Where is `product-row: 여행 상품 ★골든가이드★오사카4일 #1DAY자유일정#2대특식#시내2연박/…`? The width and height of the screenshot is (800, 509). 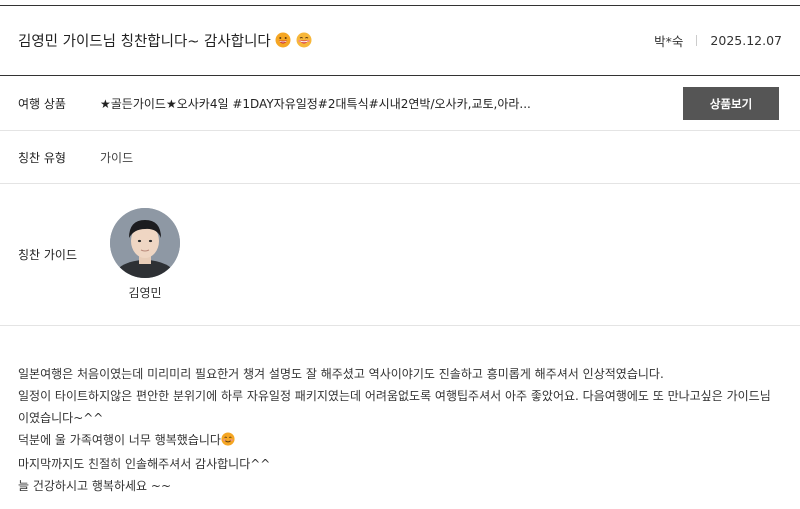
product-row: 여행 상품 ★골든가이드★오사카4일 #1DAY자유일정#2대특식#시내2연박/… is located at coordinates (400, 104).